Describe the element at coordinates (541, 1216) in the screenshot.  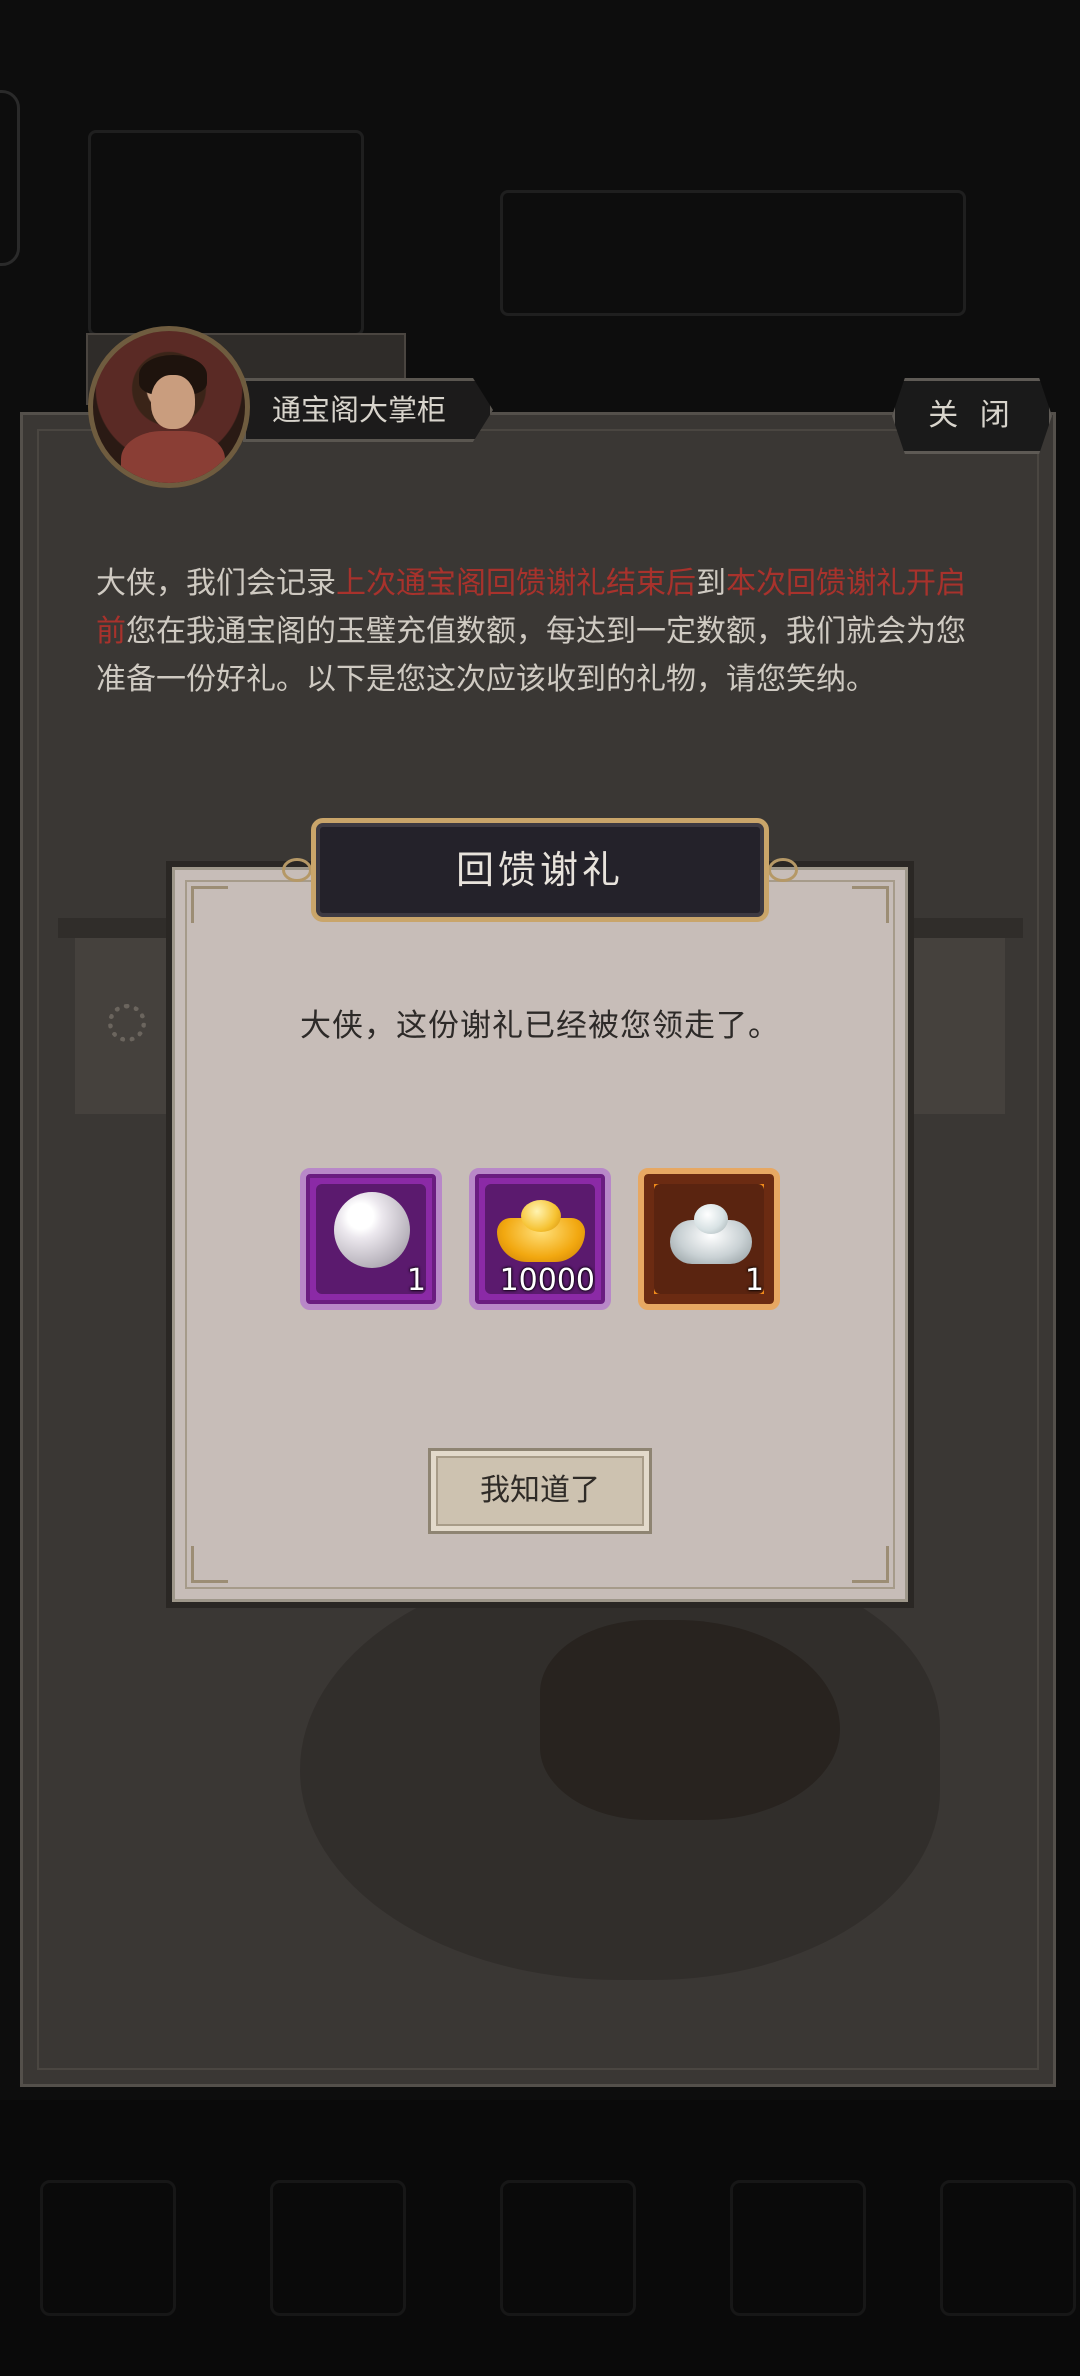
I see `gold-ingot-top` at that location.